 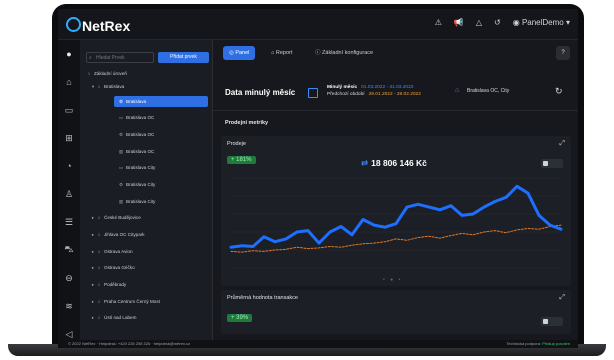 What do you see at coordinates (161, 101) in the screenshot?
I see `tree-leaf-selected: ⚙ Bratislava` at bounding box center [161, 101].